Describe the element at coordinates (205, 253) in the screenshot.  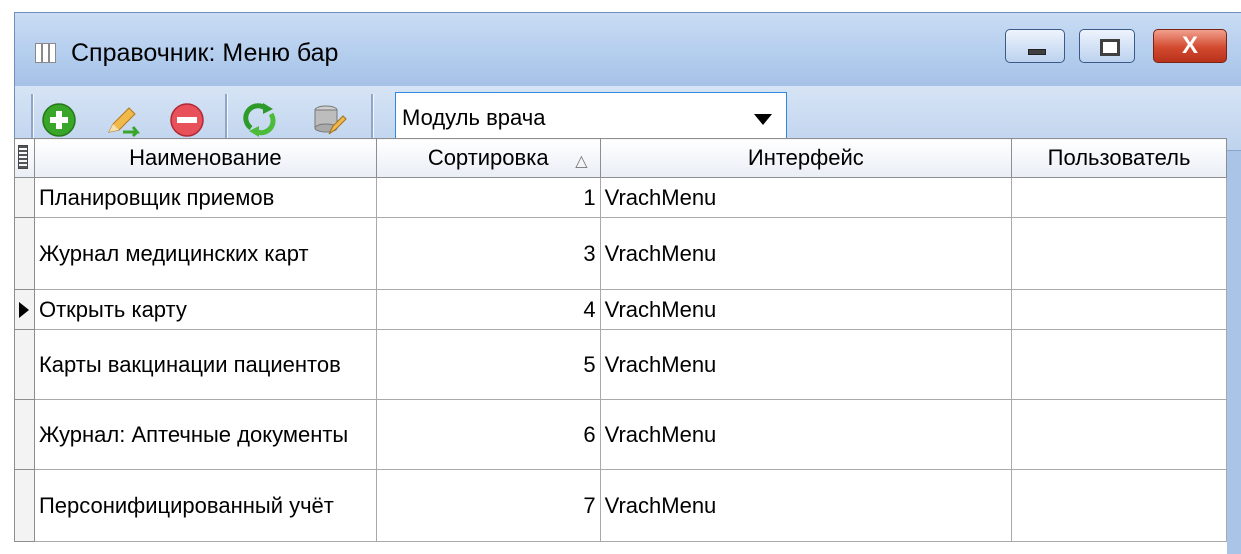
I see `cell-name: Журнал медицинских карт` at that location.